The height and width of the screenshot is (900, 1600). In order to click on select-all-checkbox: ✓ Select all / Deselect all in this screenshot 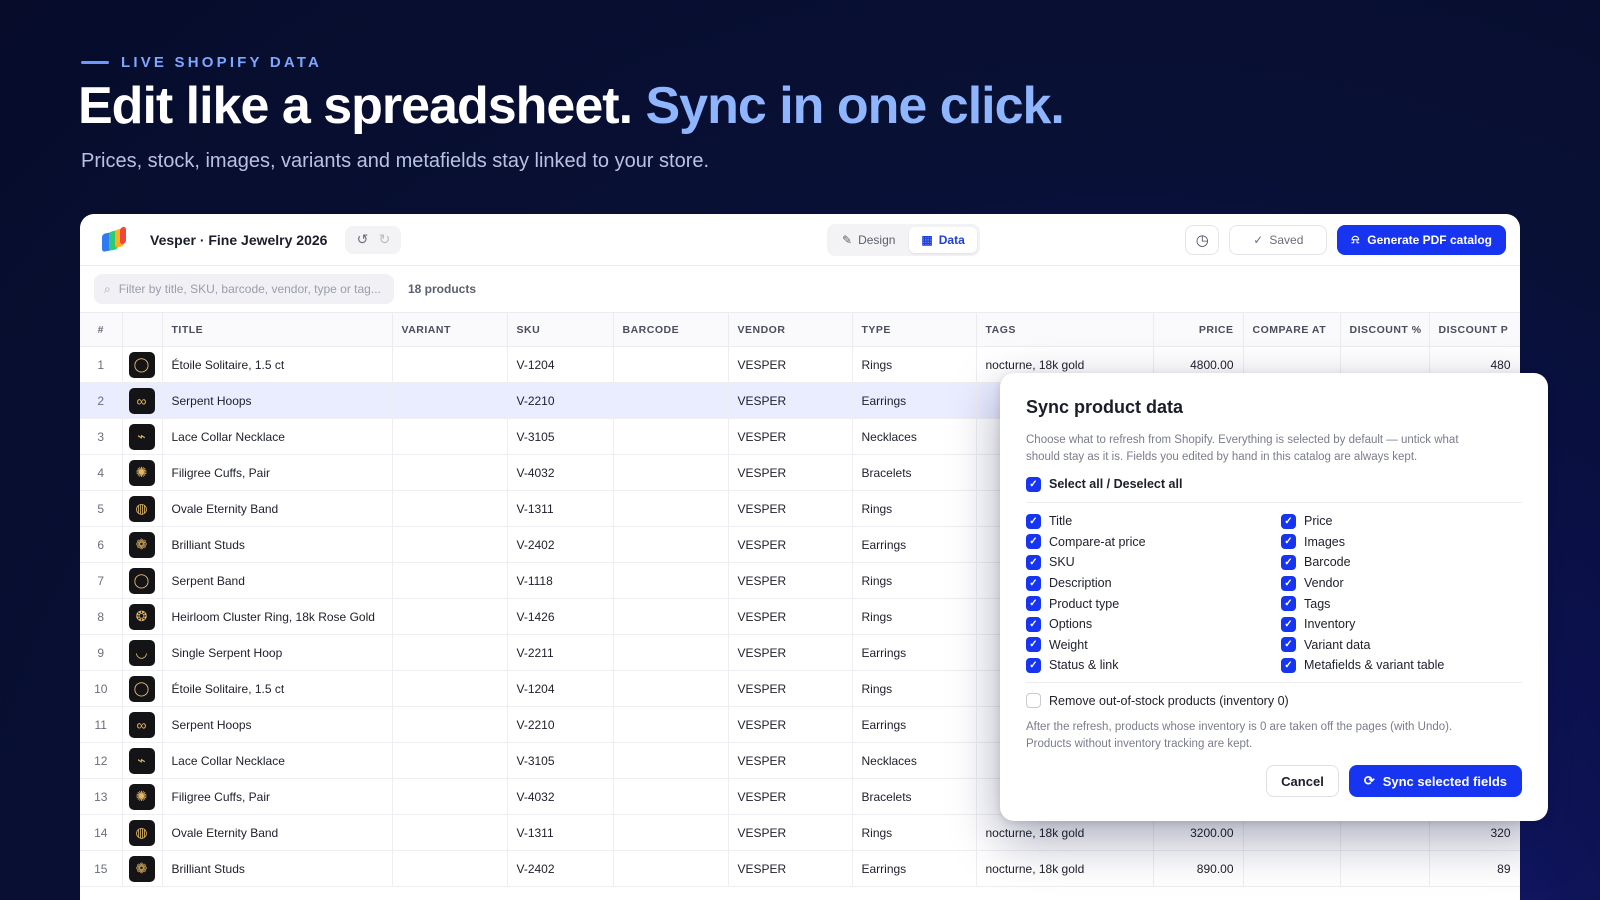, I will do `click(1274, 484)`.